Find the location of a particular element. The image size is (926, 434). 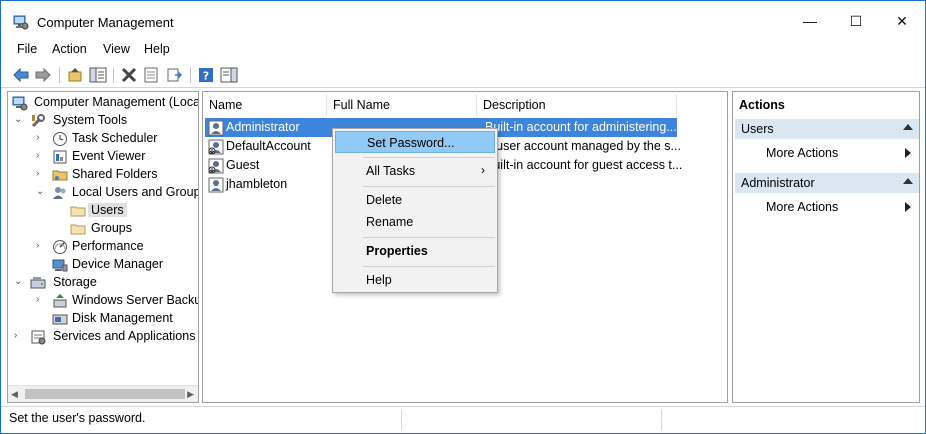

actions-title: Actions is located at coordinates (762, 105).